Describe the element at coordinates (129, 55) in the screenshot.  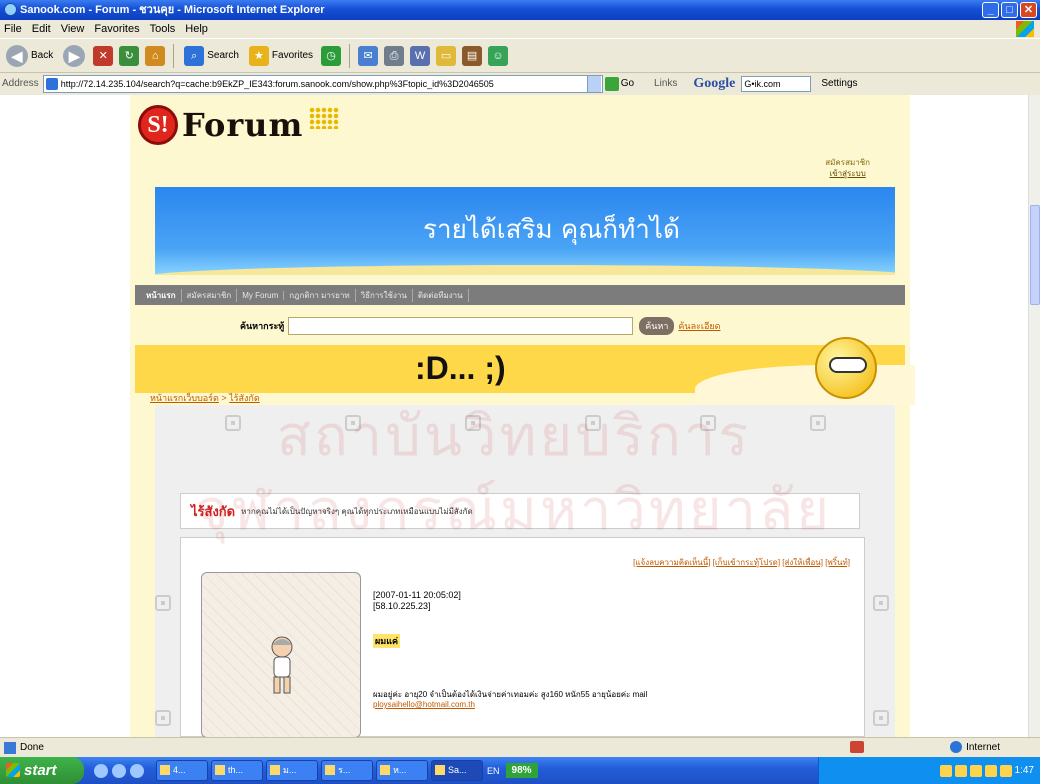
I see `refresh-icon: ↻` at that location.